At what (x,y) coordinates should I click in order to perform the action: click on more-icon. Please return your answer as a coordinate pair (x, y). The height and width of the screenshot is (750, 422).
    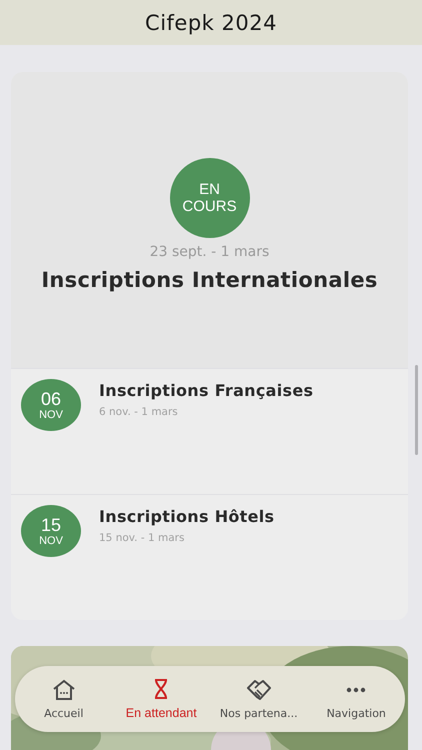
    Looking at the image, I should click on (356, 689).